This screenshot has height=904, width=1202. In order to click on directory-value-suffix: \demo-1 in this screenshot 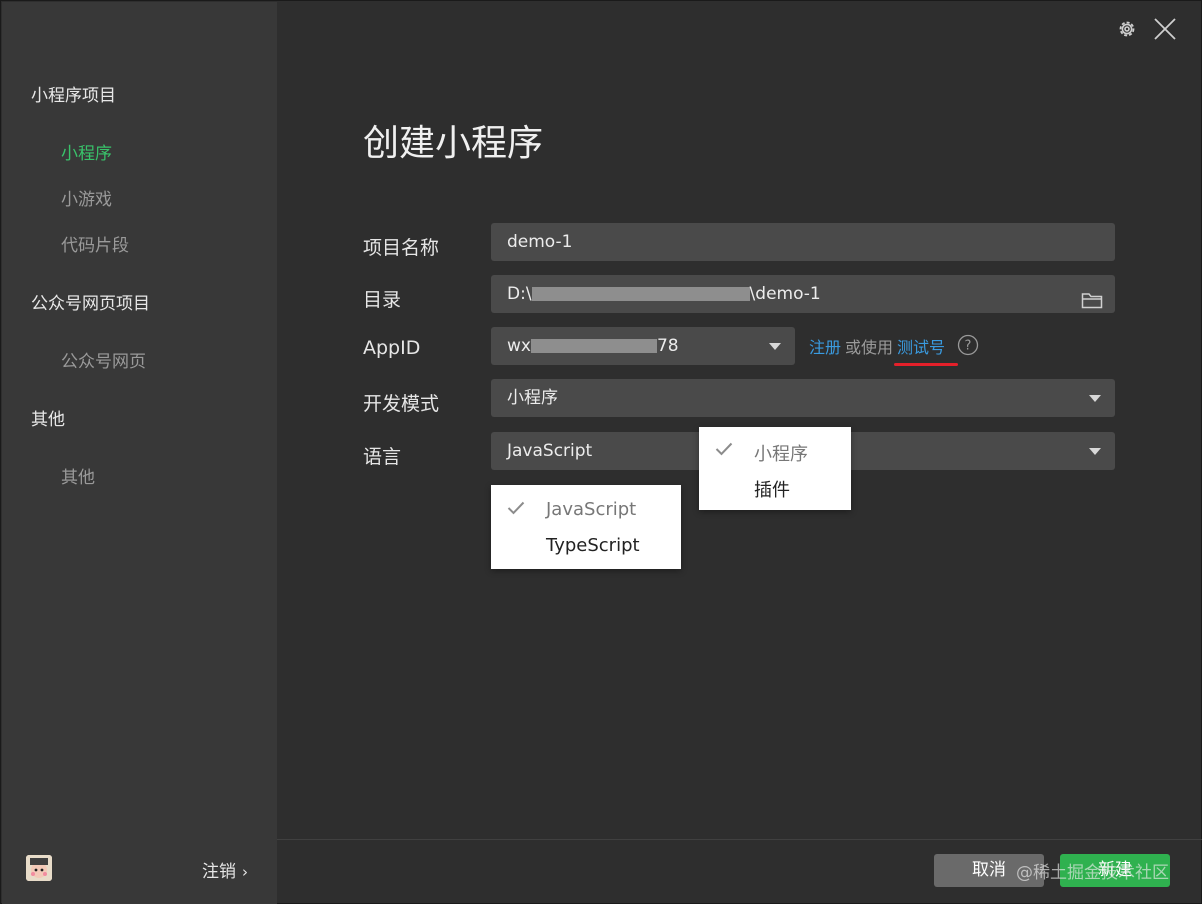, I will do `click(785, 294)`.